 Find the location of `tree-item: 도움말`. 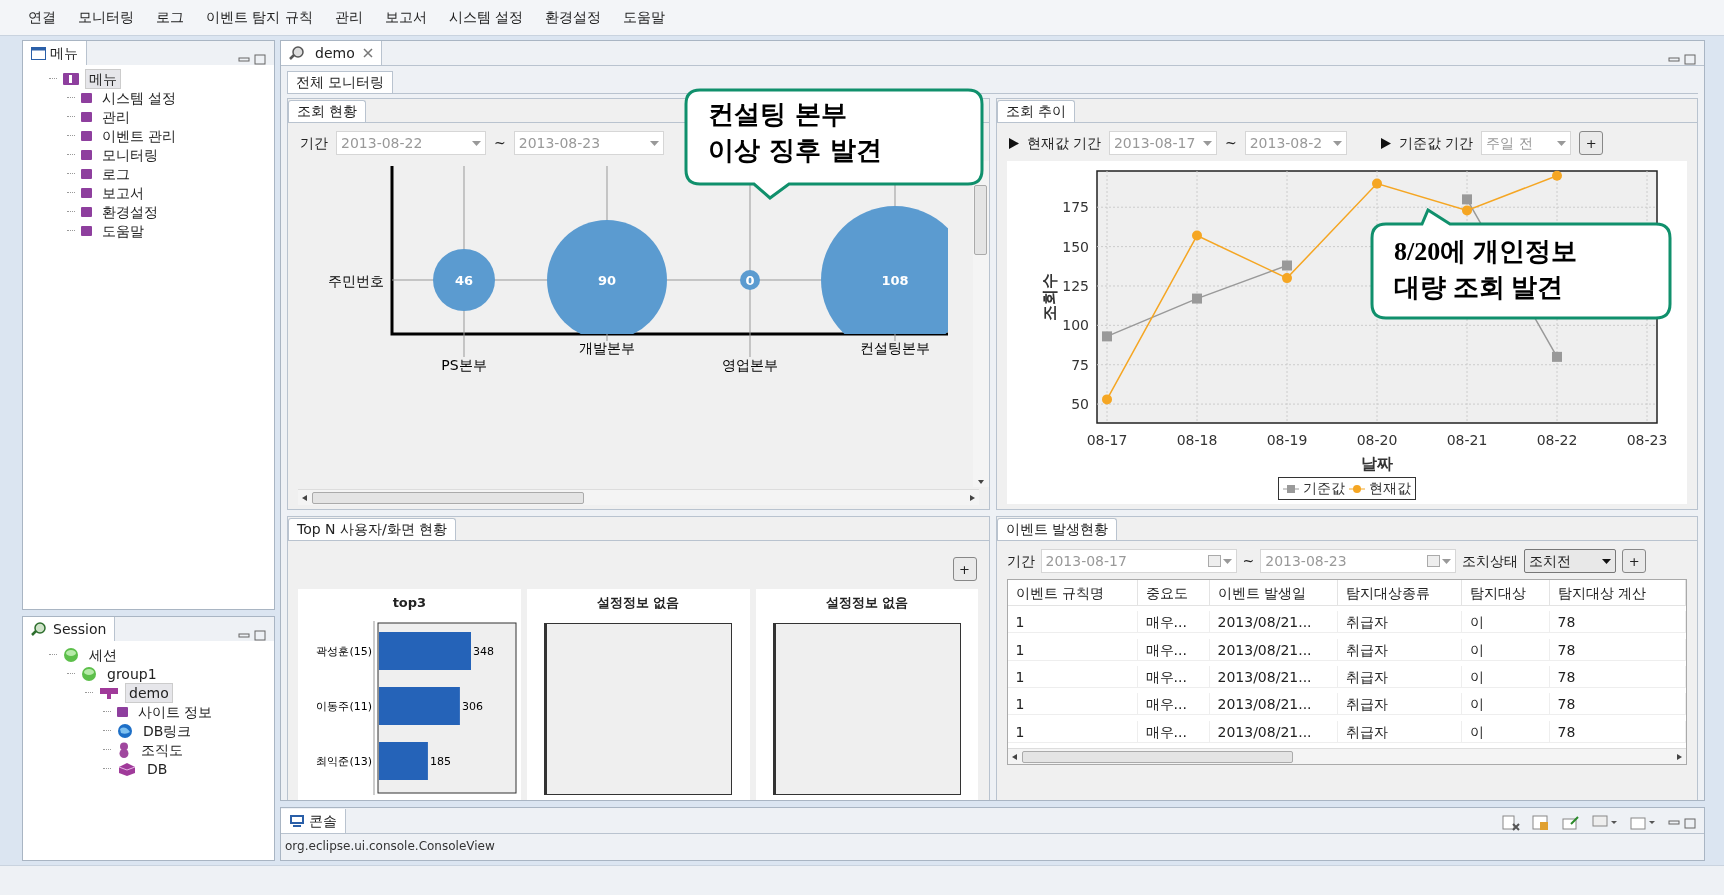

tree-item: 도움말 is located at coordinates (123, 230).